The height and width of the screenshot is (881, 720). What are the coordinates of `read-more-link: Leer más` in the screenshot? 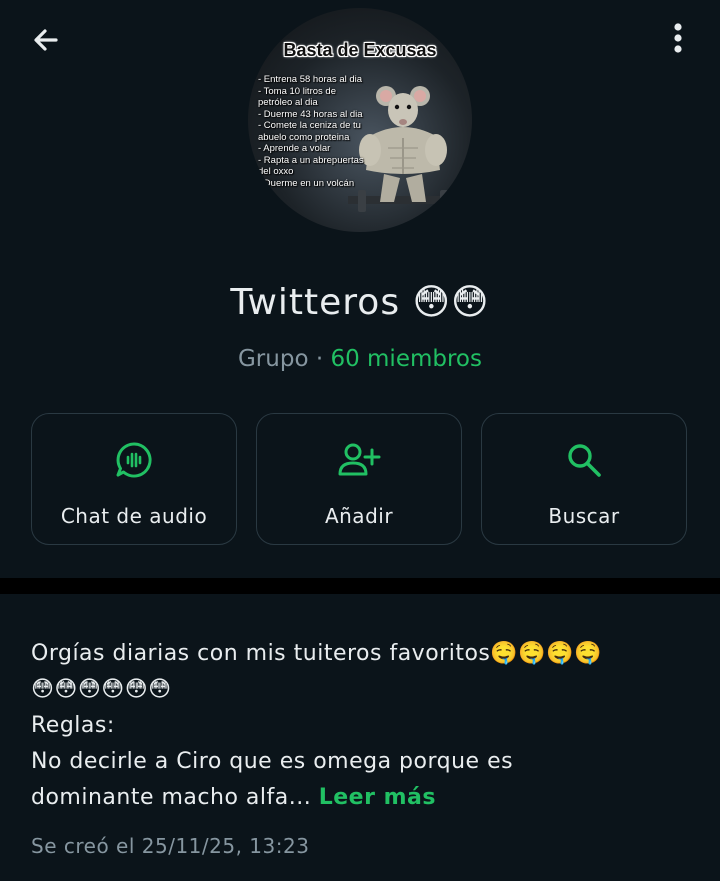 It's located at (377, 797).